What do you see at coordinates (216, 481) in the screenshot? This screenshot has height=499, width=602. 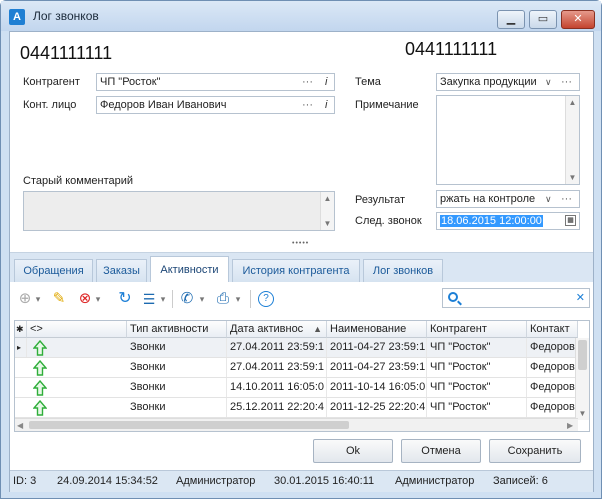 I see `created-by: Администратор` at bounding box center [216, 481].